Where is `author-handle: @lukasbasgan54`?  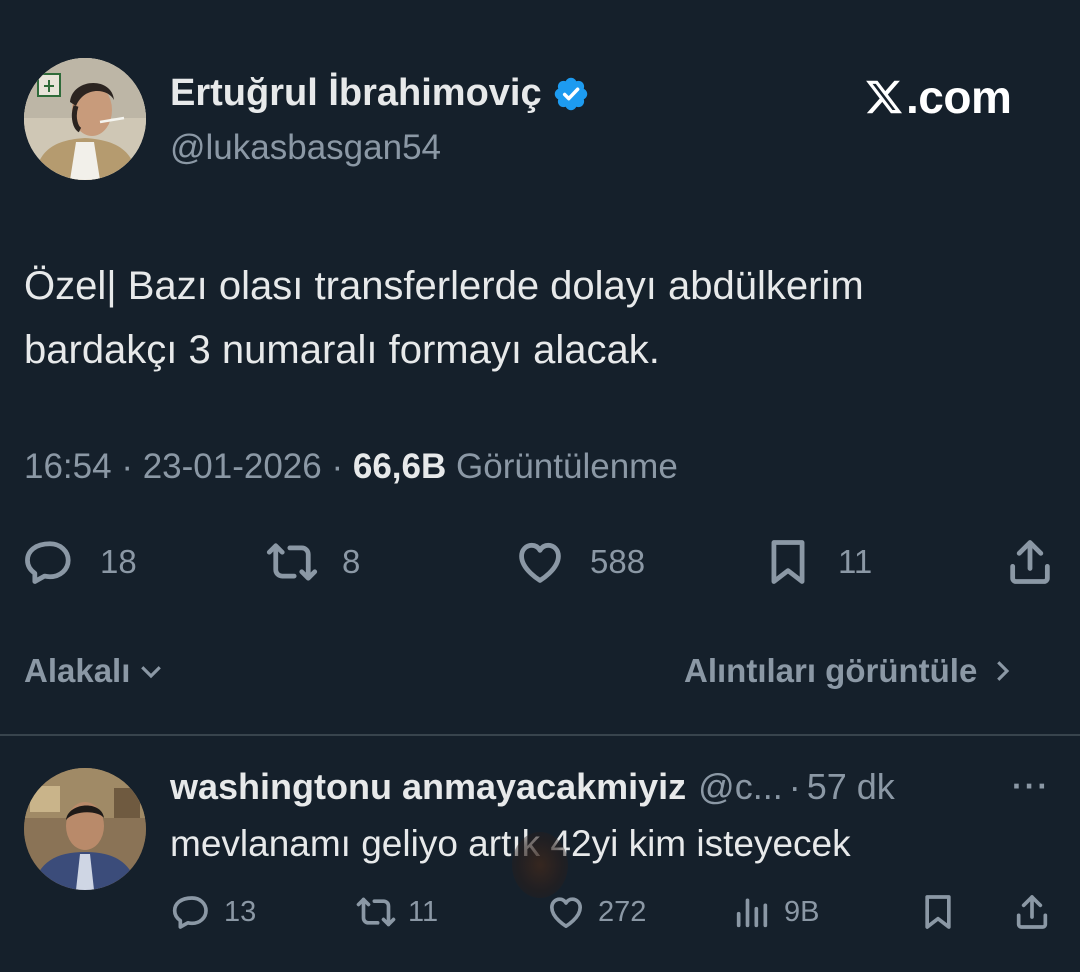 author-handle: @lukasbasgan54 is located at coordinates (305, 148).